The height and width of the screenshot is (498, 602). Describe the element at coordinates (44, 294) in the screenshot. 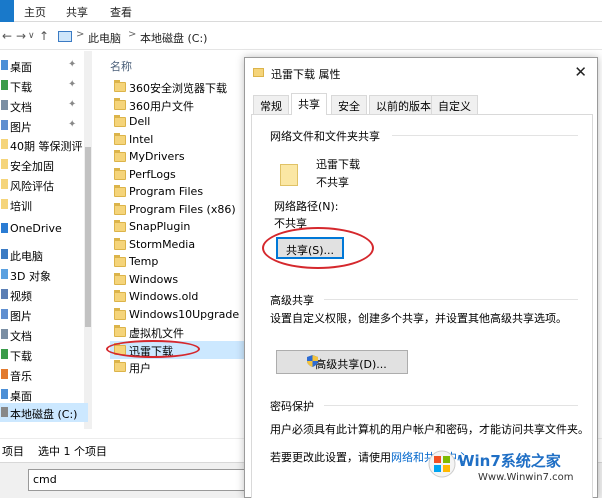

I see `sidebar-item: 视频` at that location.